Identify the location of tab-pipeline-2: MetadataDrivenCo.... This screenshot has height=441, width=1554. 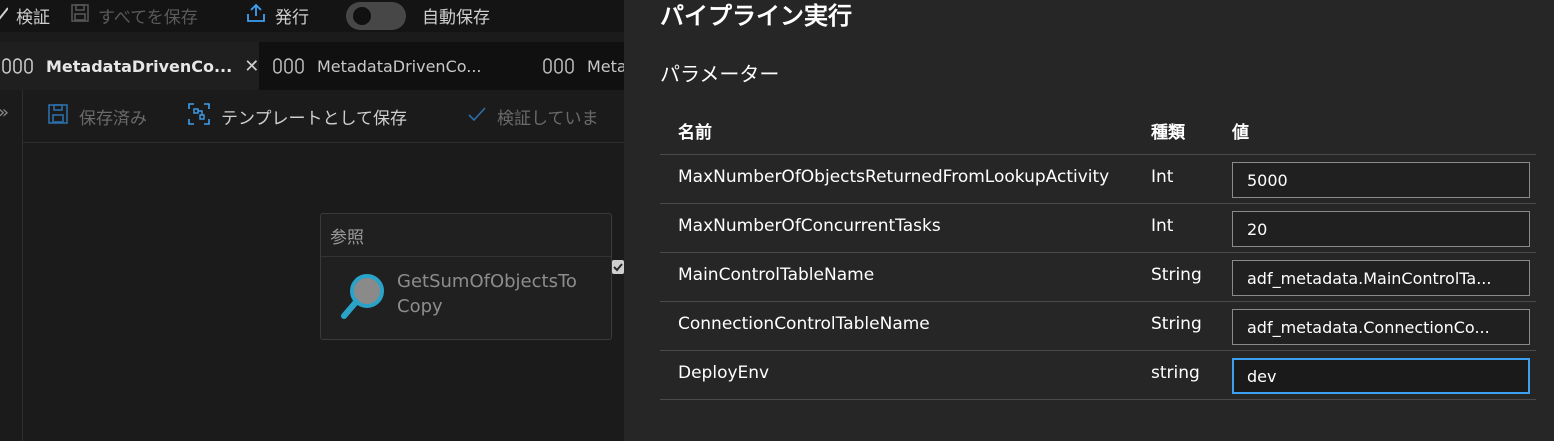
(392, 66).